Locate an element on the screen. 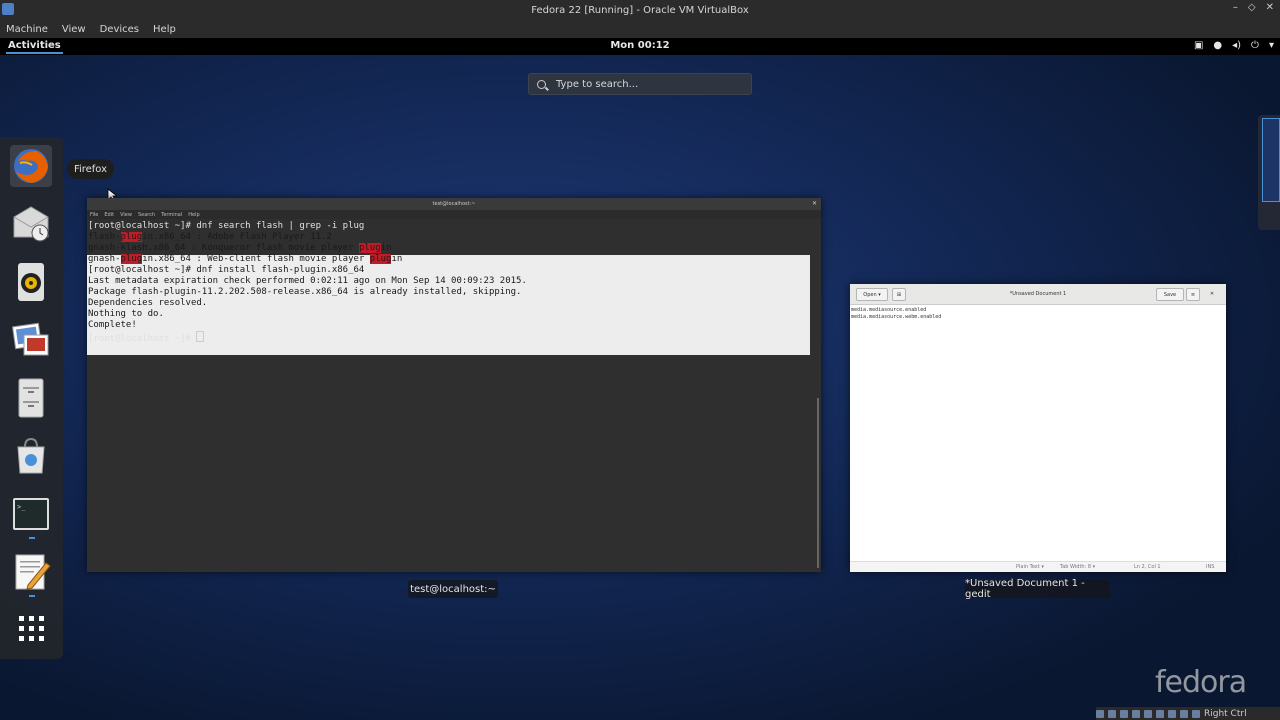 The height and width of the screenshot is (720, 1280). gedit-icon is located at coordinates (31, 572).